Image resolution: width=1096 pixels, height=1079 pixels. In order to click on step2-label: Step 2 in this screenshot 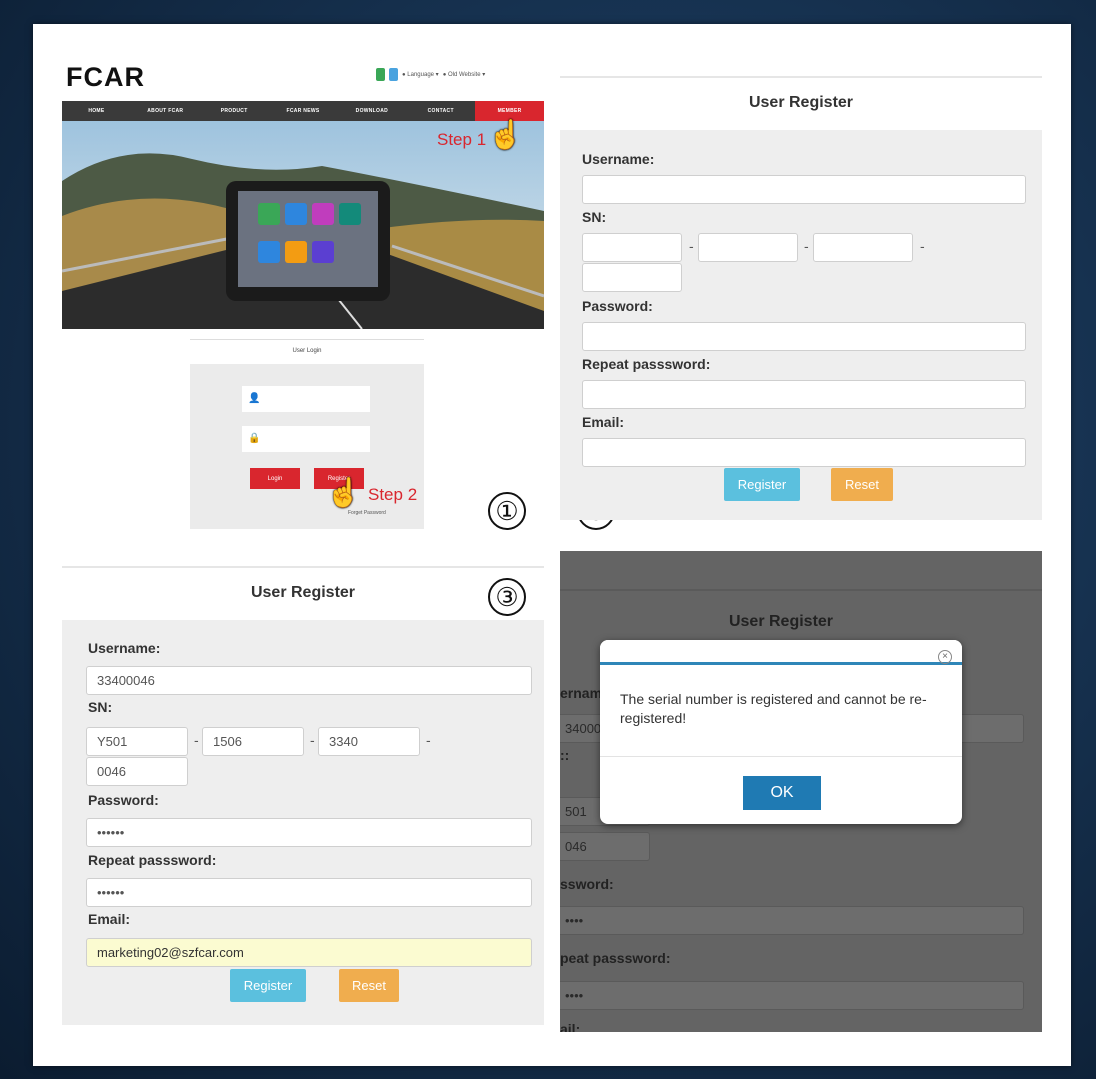, I will do `click(393, 494)`.